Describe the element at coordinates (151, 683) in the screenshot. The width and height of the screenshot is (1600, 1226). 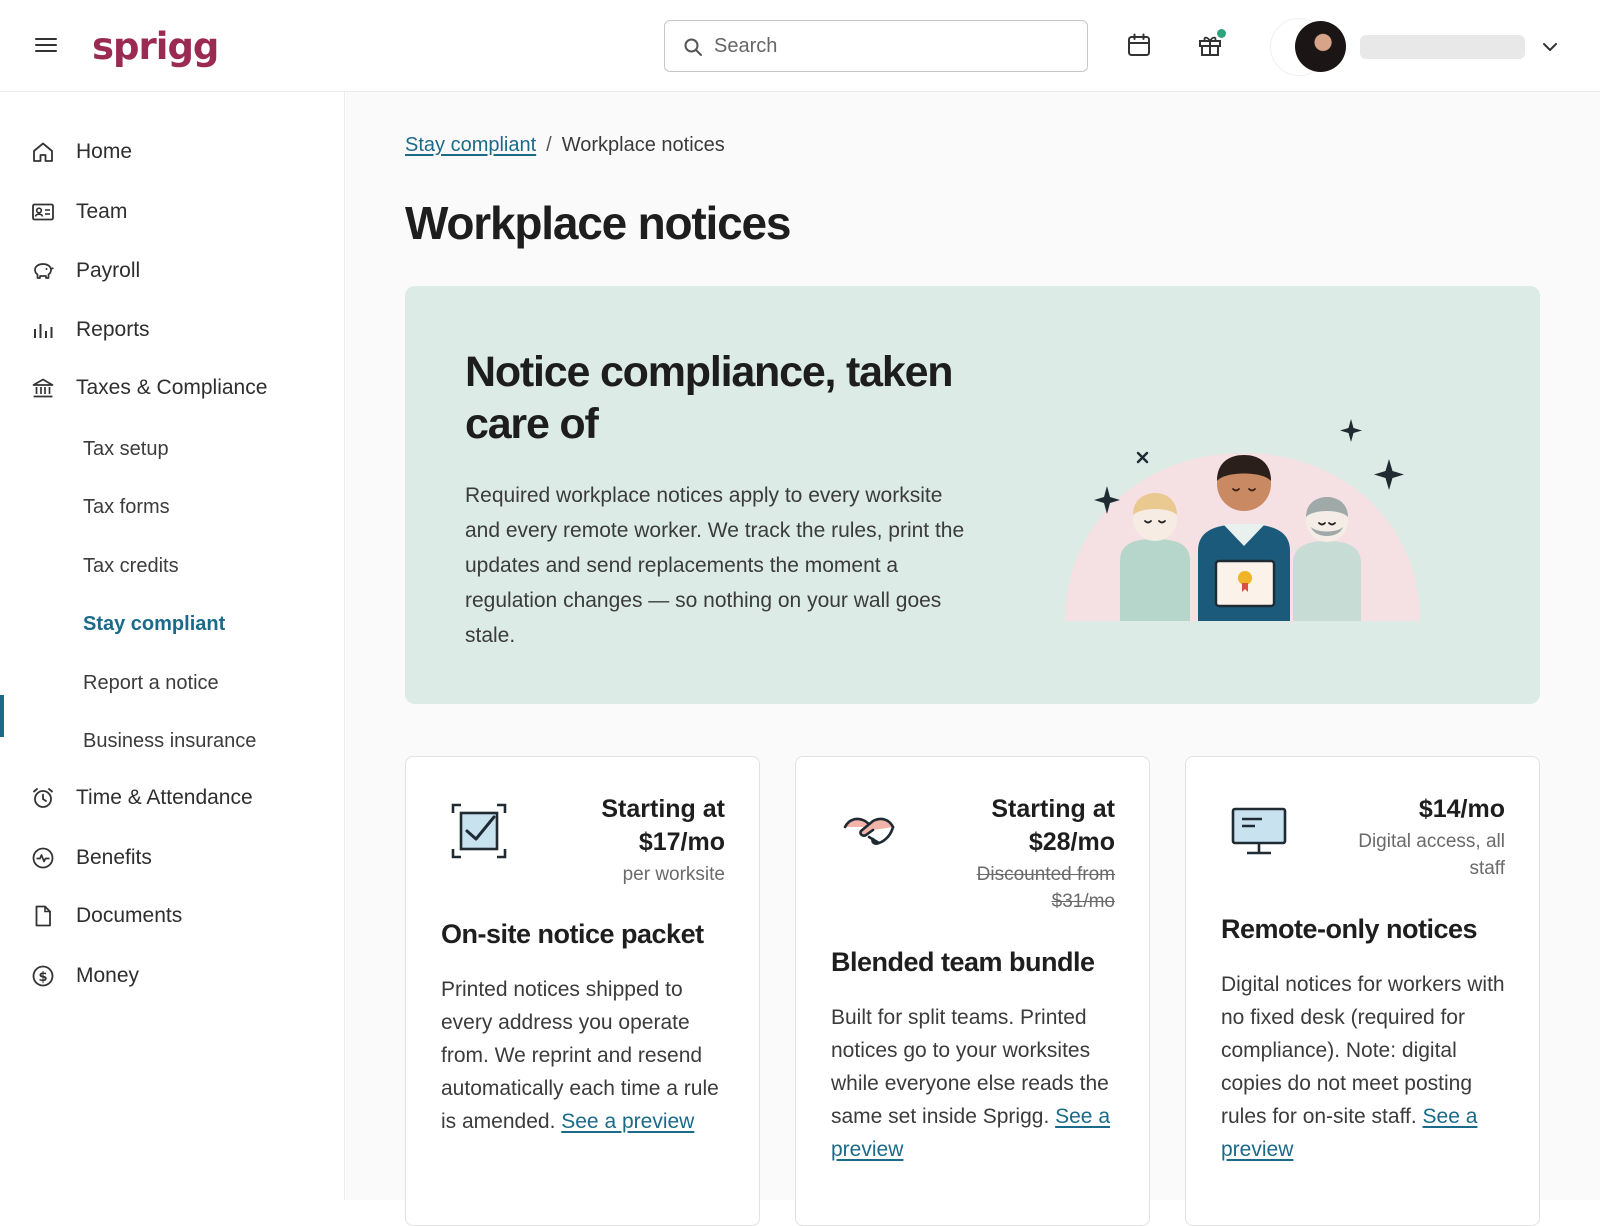
I see `sidebar-subitem-report-a-notice: Report a notice` at that location.